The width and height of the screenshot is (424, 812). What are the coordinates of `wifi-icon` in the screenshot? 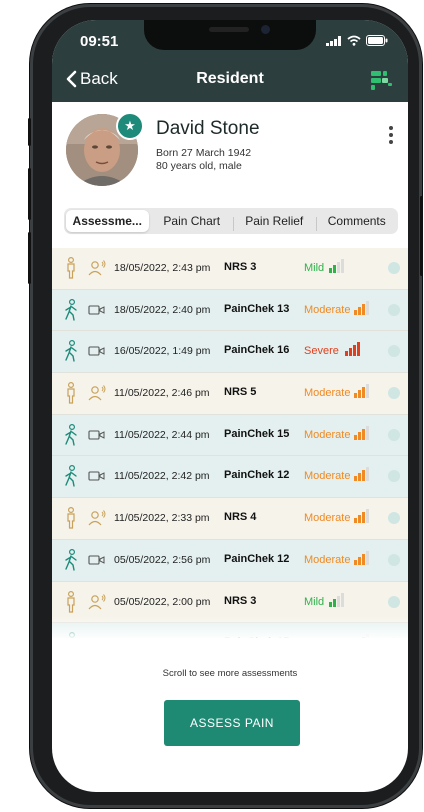 It's located at (354, 40).